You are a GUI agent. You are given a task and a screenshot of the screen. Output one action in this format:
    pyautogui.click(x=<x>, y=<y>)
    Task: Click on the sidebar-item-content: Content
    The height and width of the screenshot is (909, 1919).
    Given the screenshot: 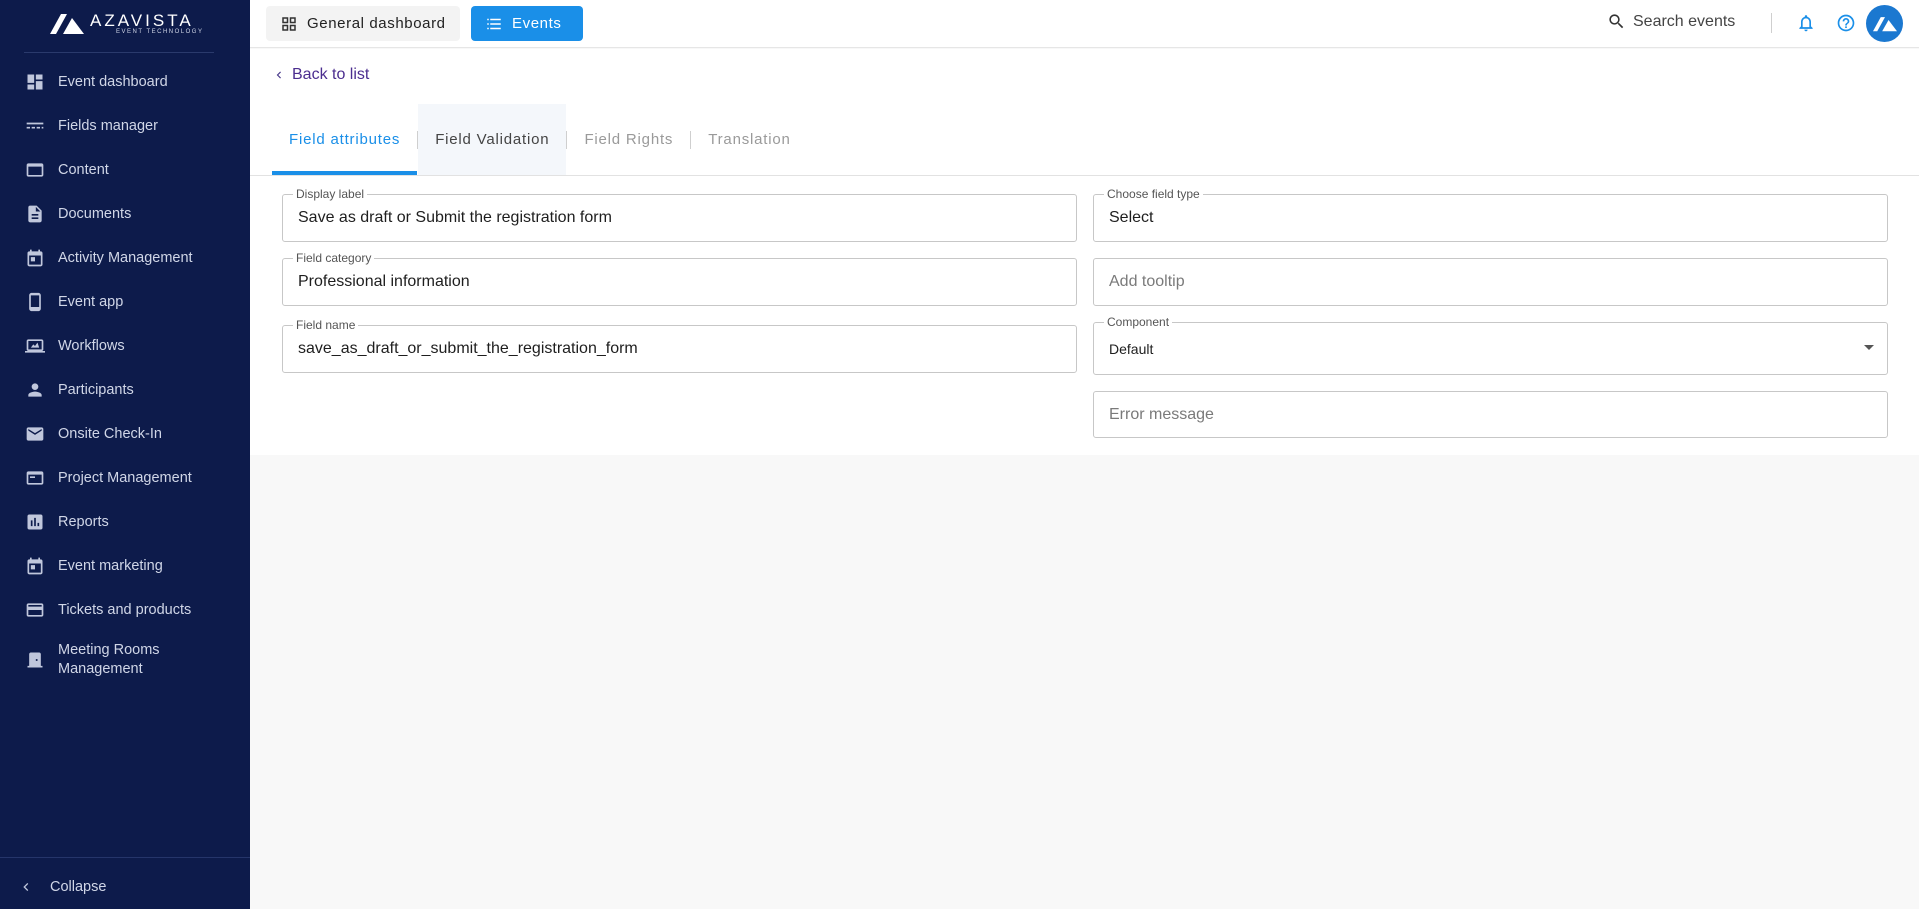 What is the action you would take?
    pyautogui.click(x=125, y=170)
    